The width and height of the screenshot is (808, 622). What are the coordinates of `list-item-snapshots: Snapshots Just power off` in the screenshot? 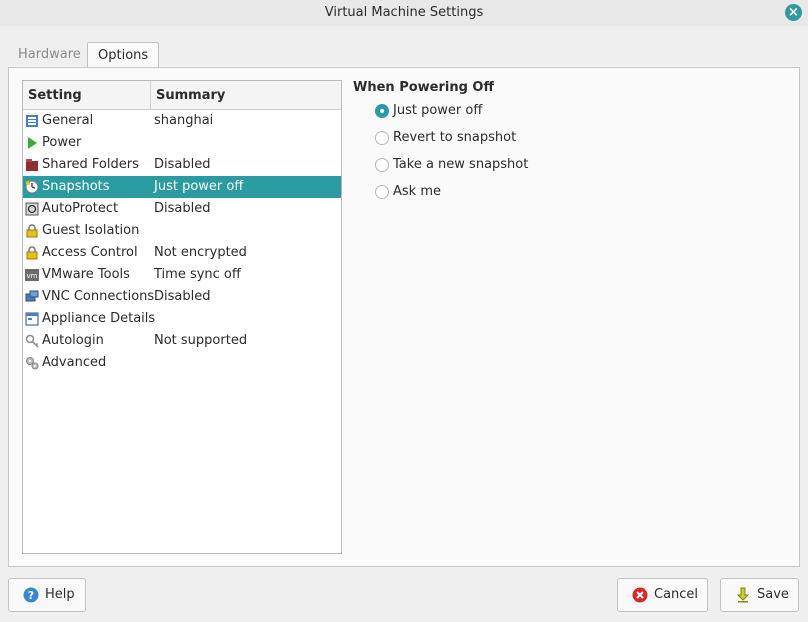 It's located at (182, 187).